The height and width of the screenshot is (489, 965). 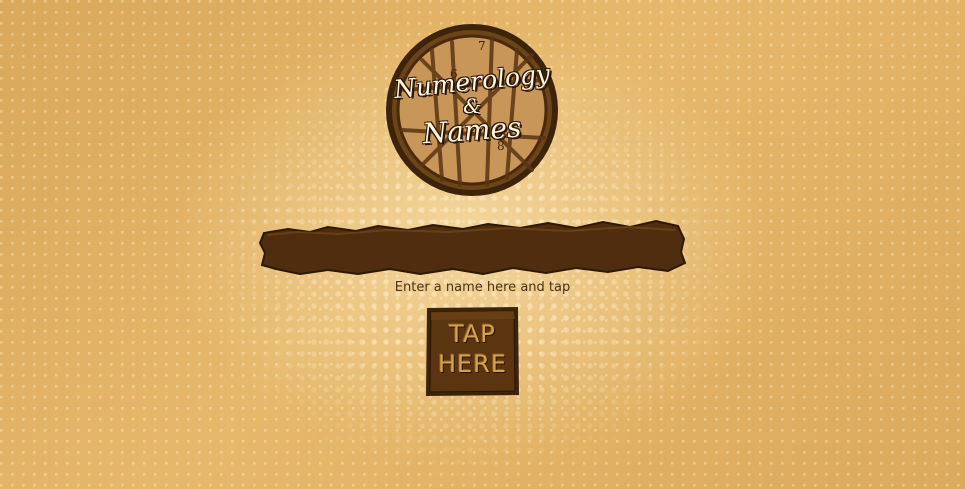 What do you see at coordinates (472, 334) in the screenshot?
I see `tap-button-label-line1: TAP` at bounding box center [472, 334].